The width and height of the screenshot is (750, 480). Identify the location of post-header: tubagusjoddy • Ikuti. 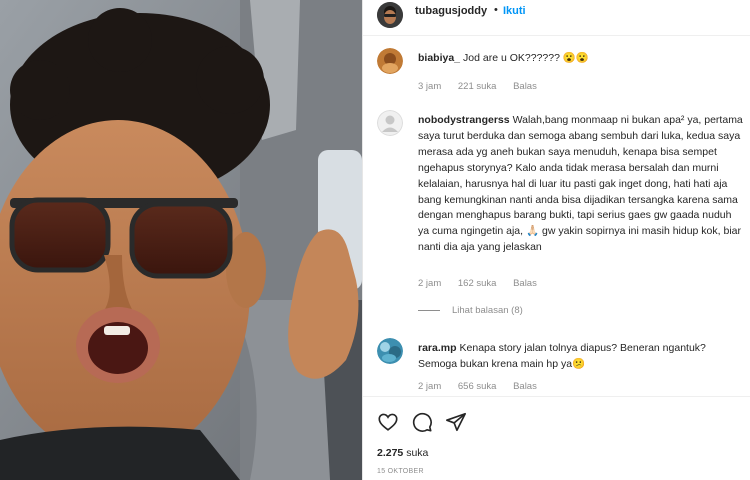
(556, 18).